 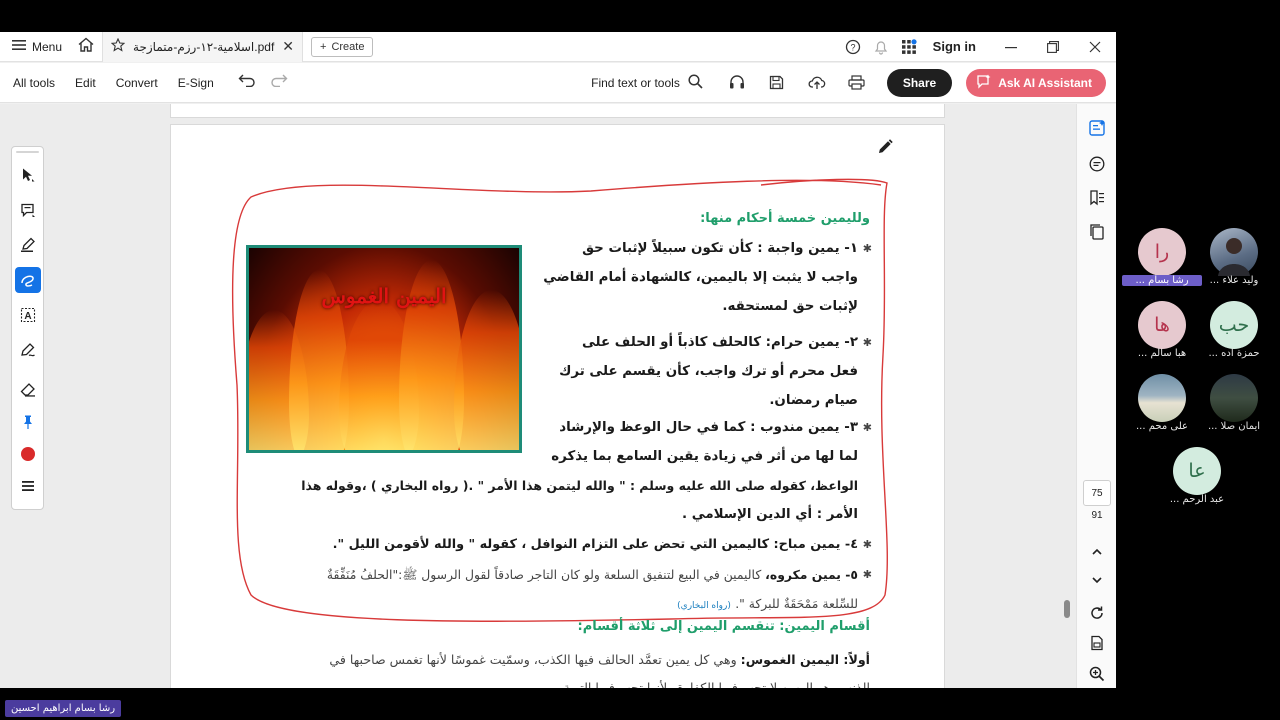 I want to click on pin-icon, so click(x=28, y=422).